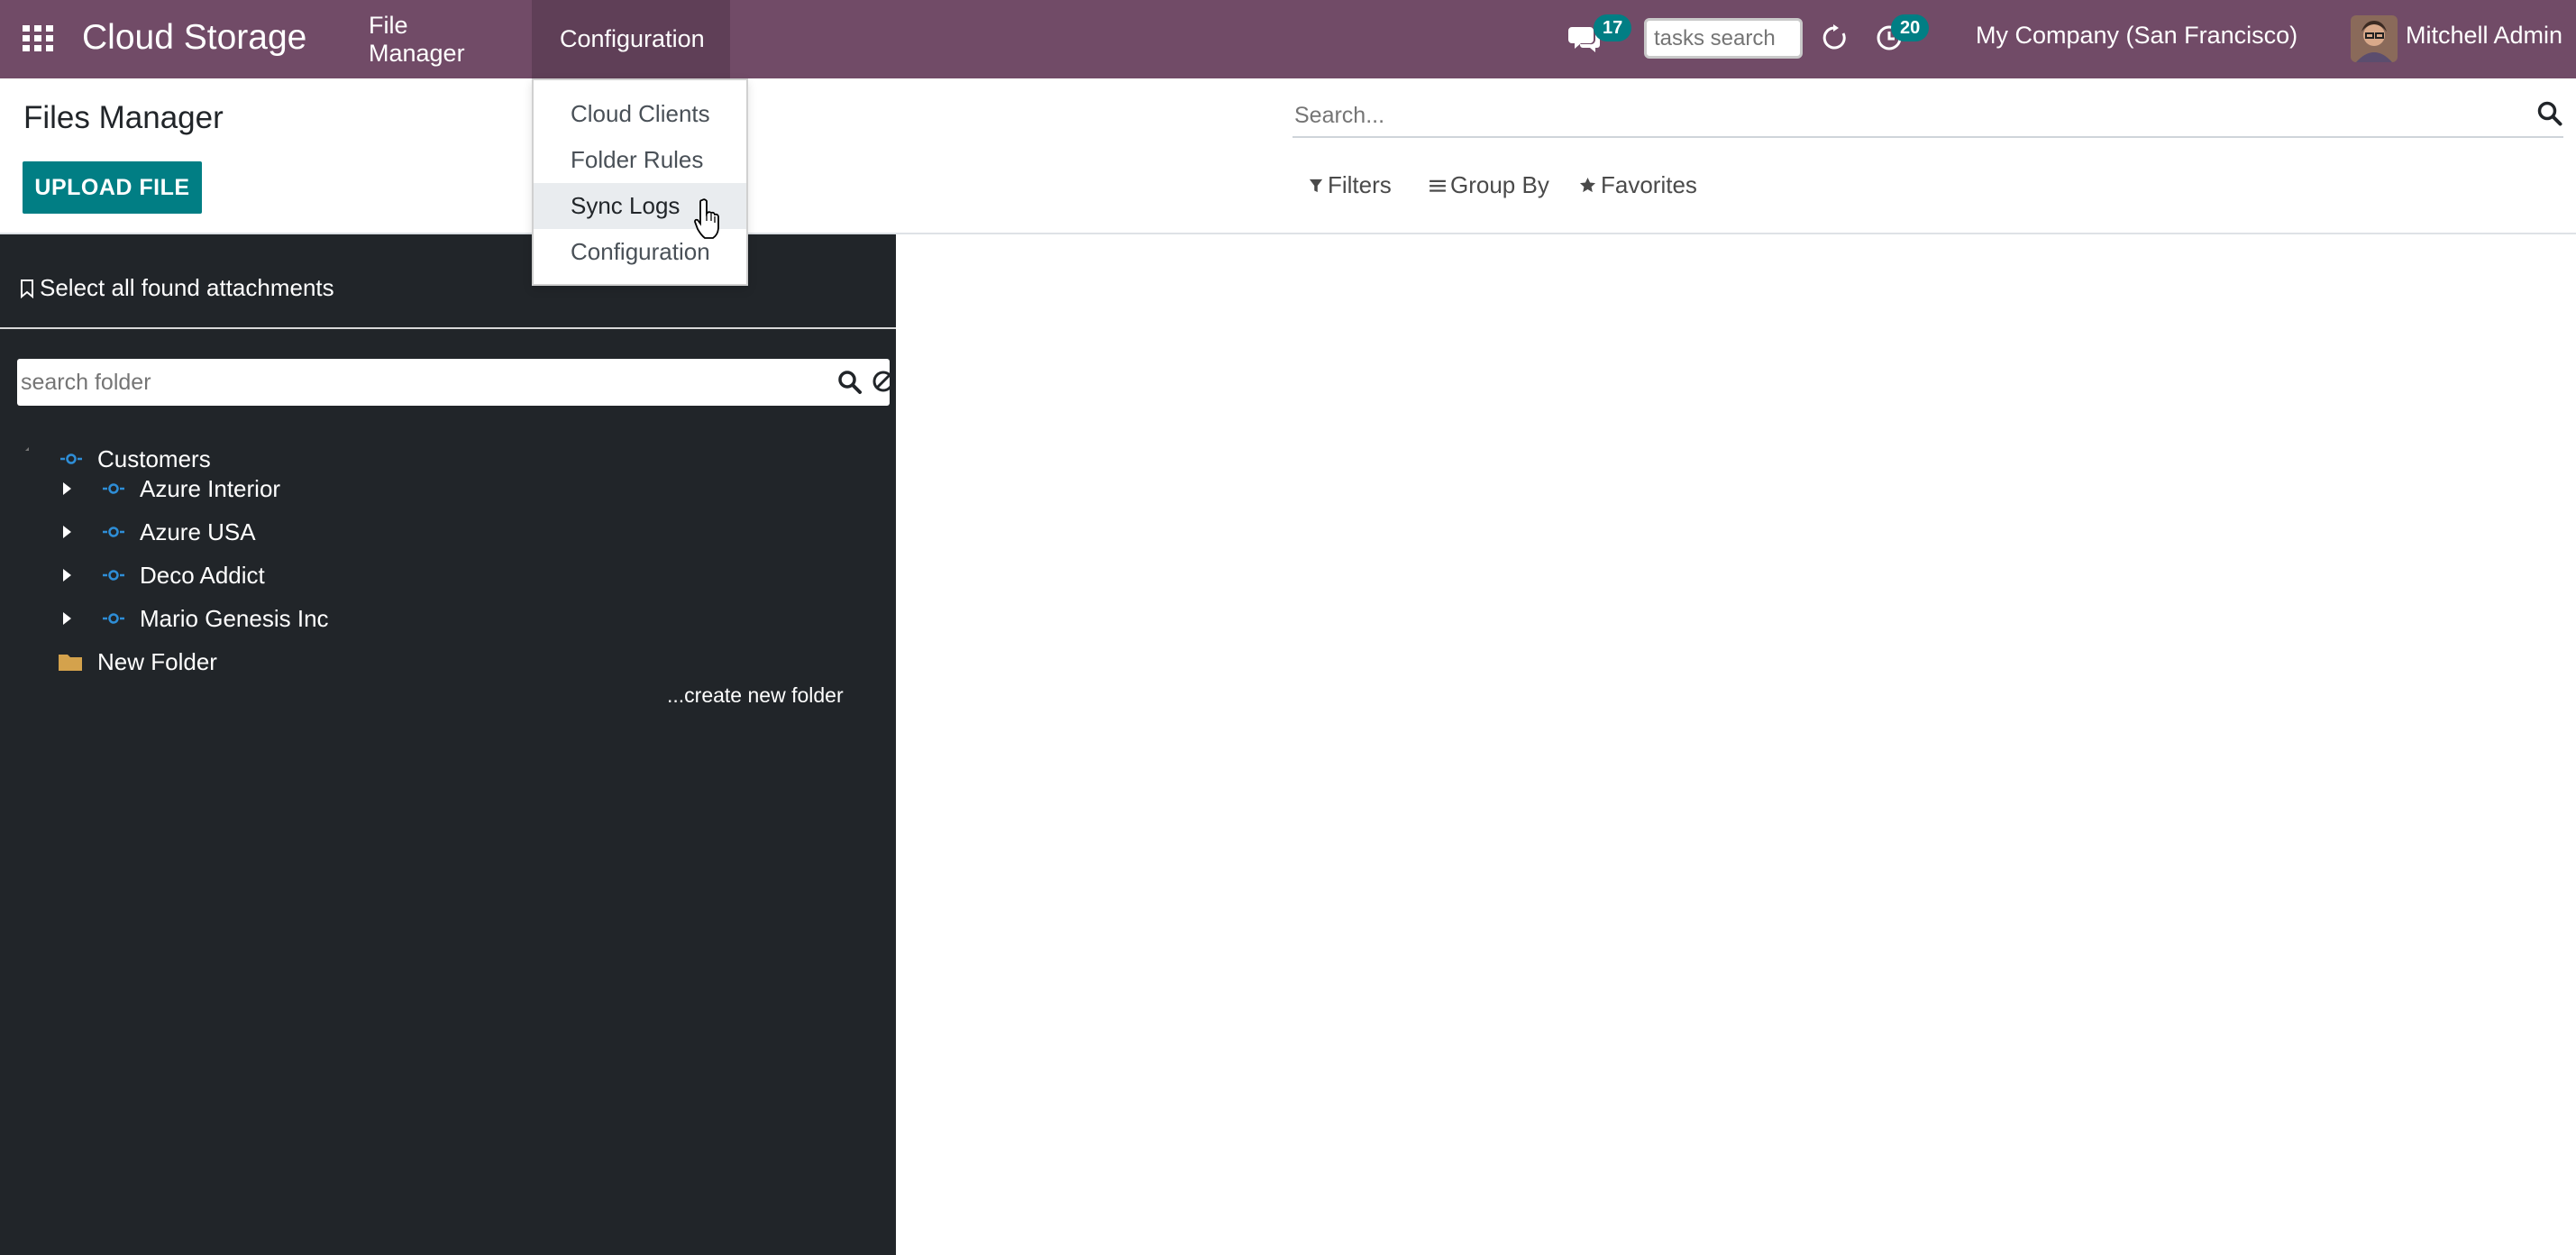 Image resolution: width=2576 pixels, height=1255 pixels. Describe the element at coordinates (187, 287) in the screenshot. I see `select-all-label: Select all found attachments` at that location.